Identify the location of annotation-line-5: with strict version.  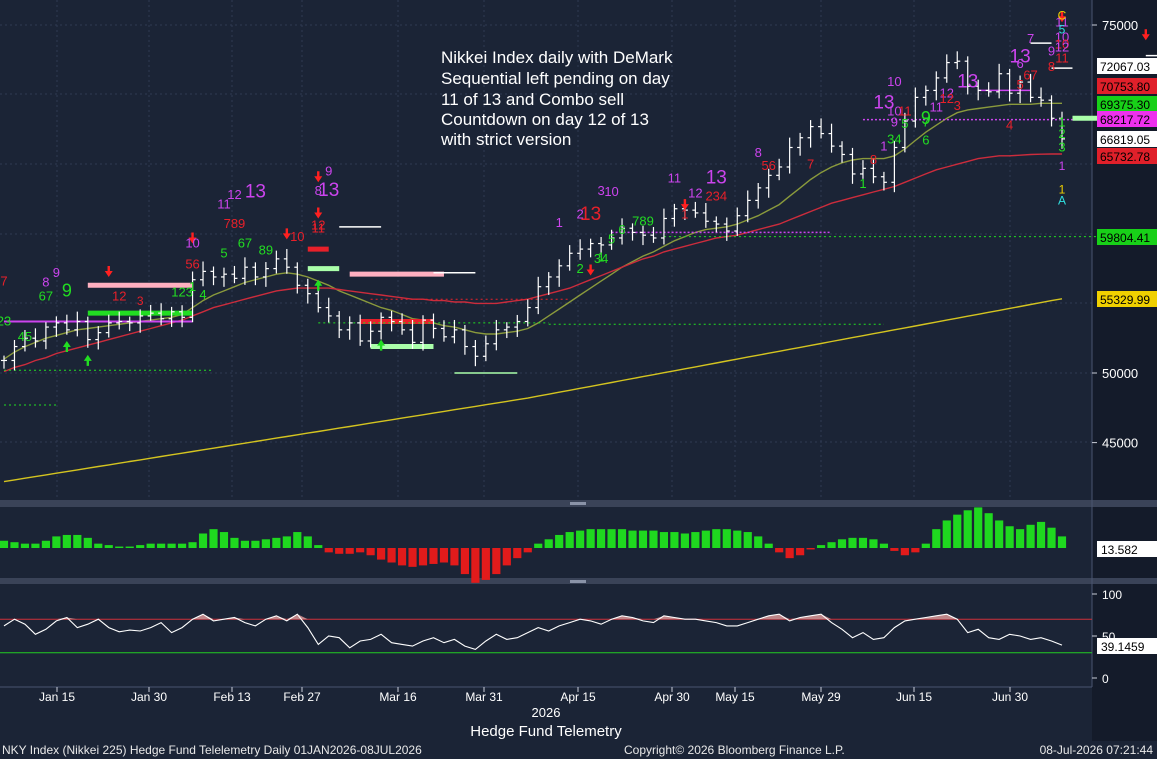
(505, 139).